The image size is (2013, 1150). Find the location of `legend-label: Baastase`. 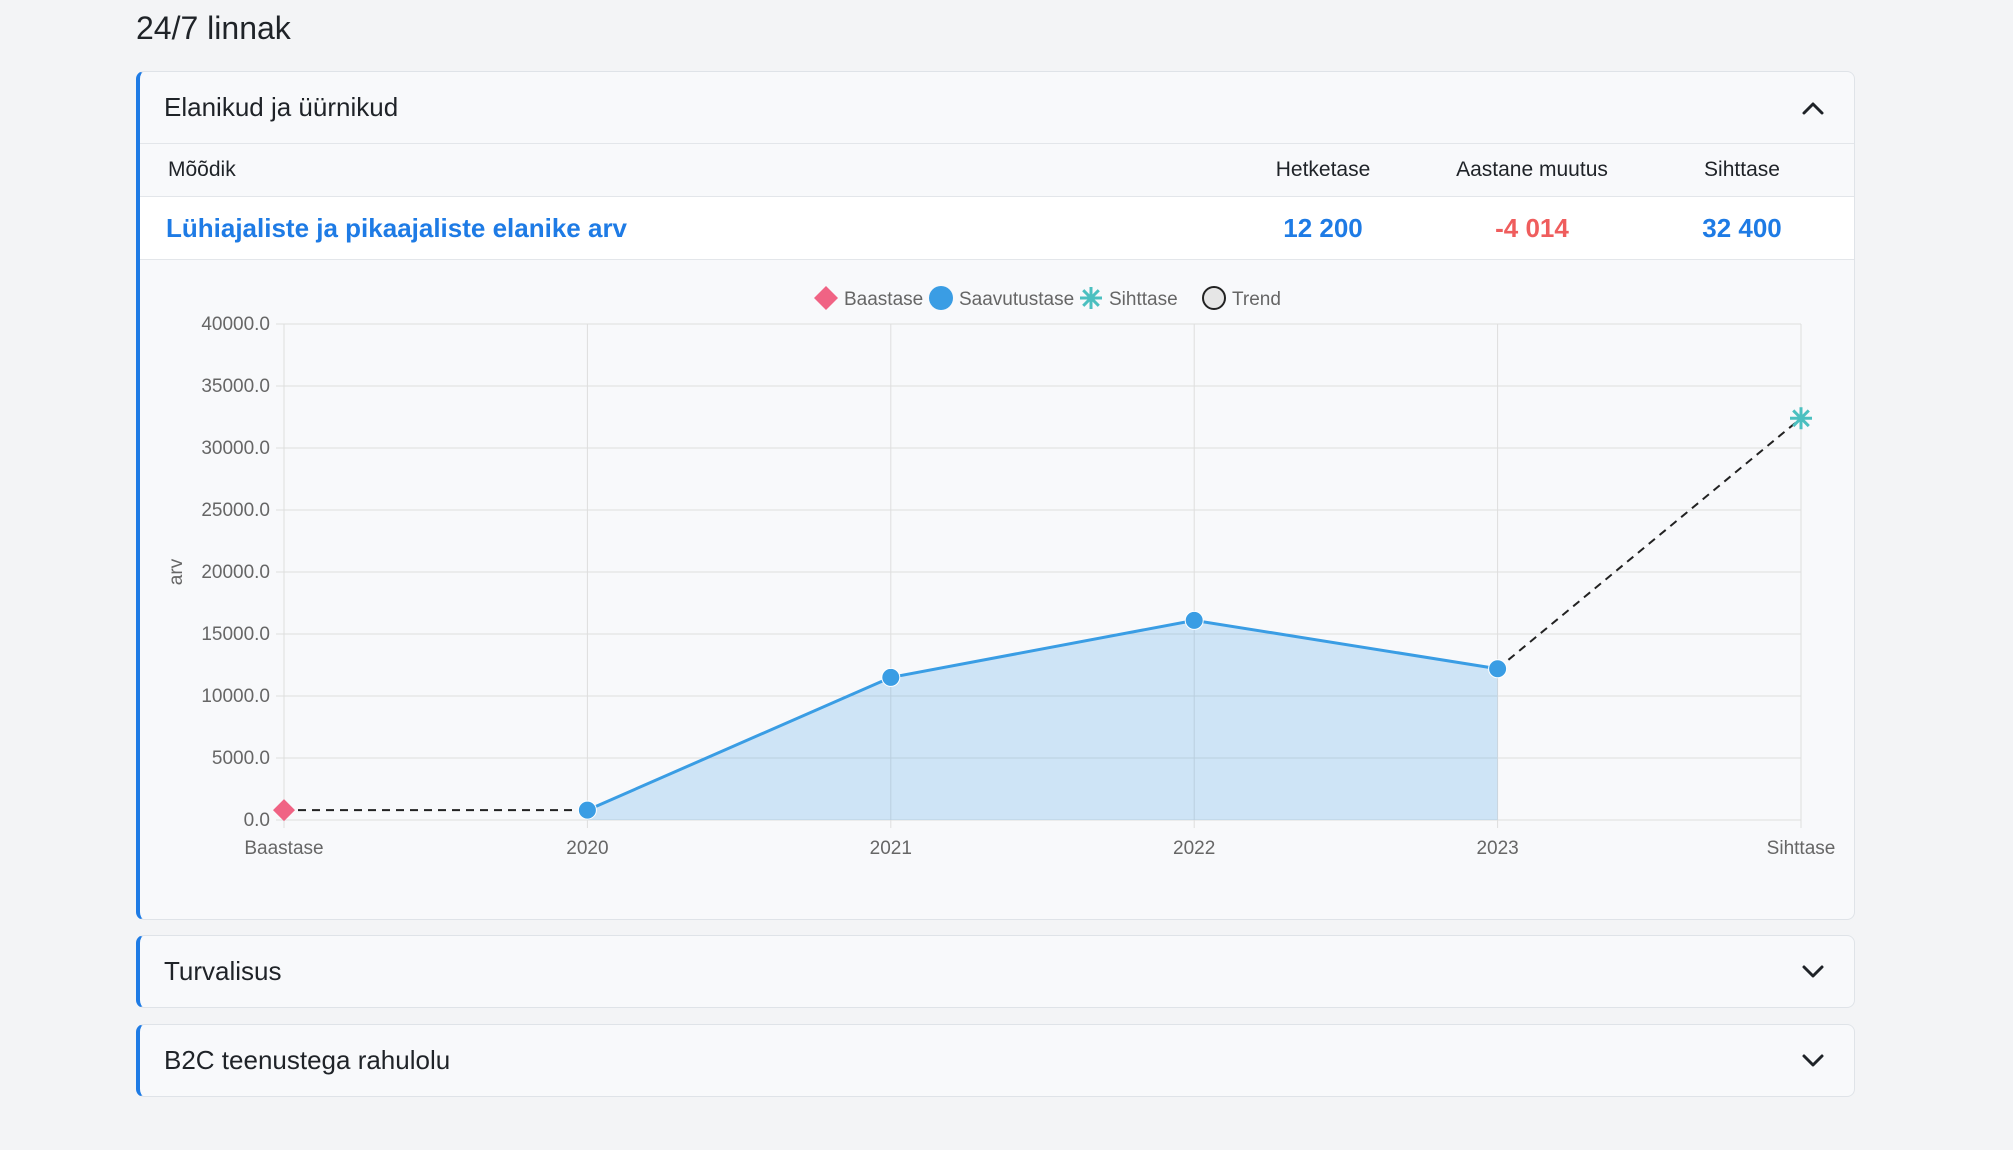

legend-label: Baastase is located at coordinates (883, 299).